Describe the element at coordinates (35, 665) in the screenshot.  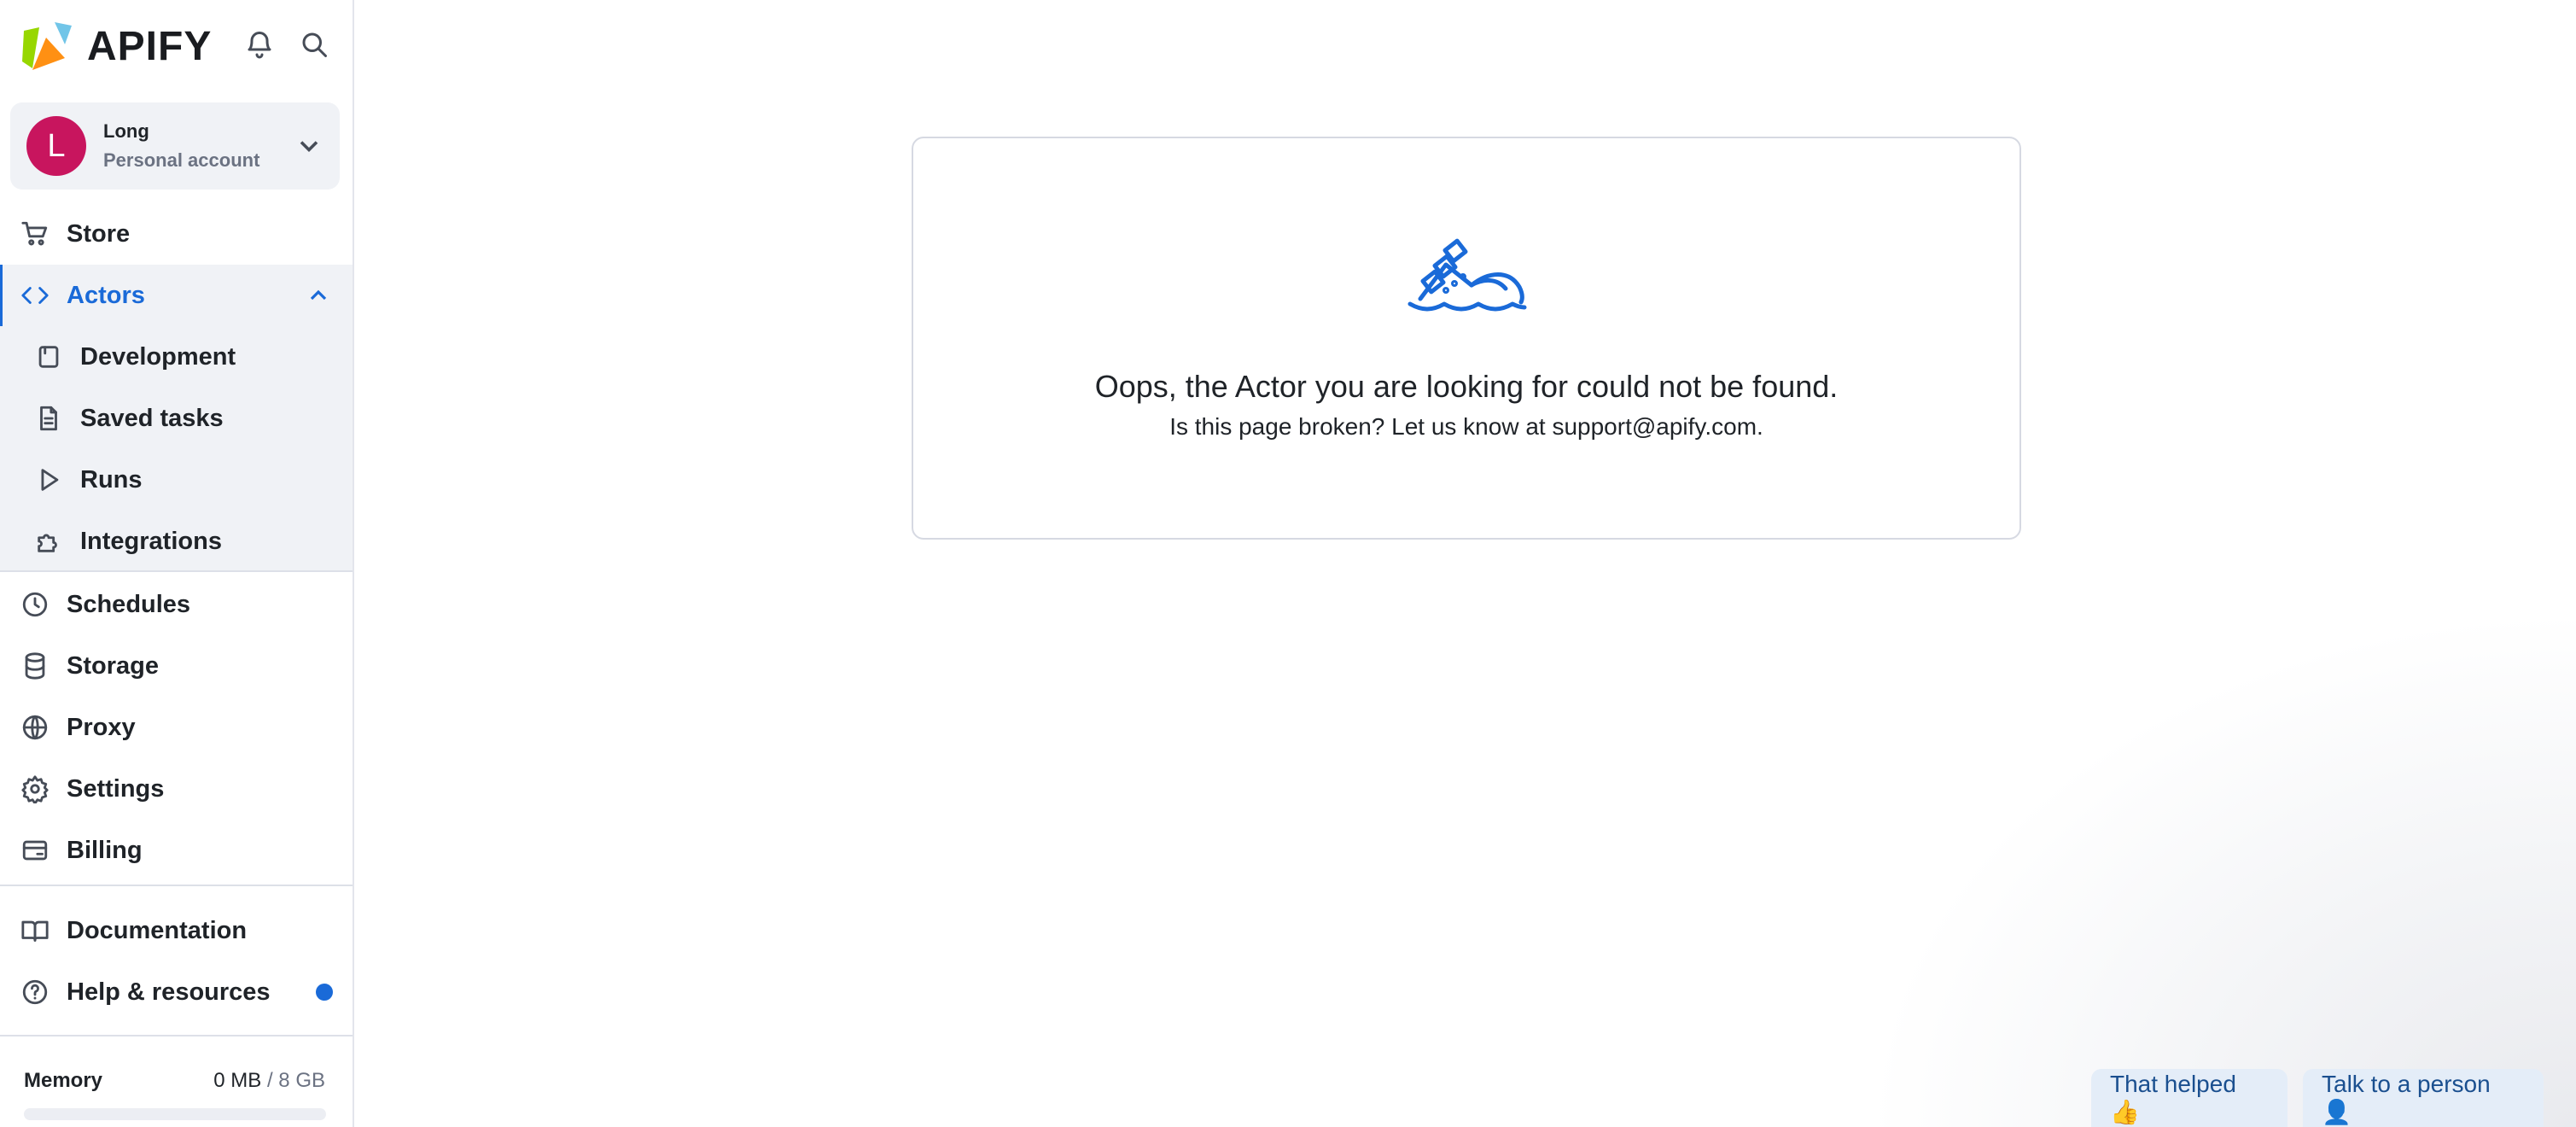
I see `database-icon` at that location.